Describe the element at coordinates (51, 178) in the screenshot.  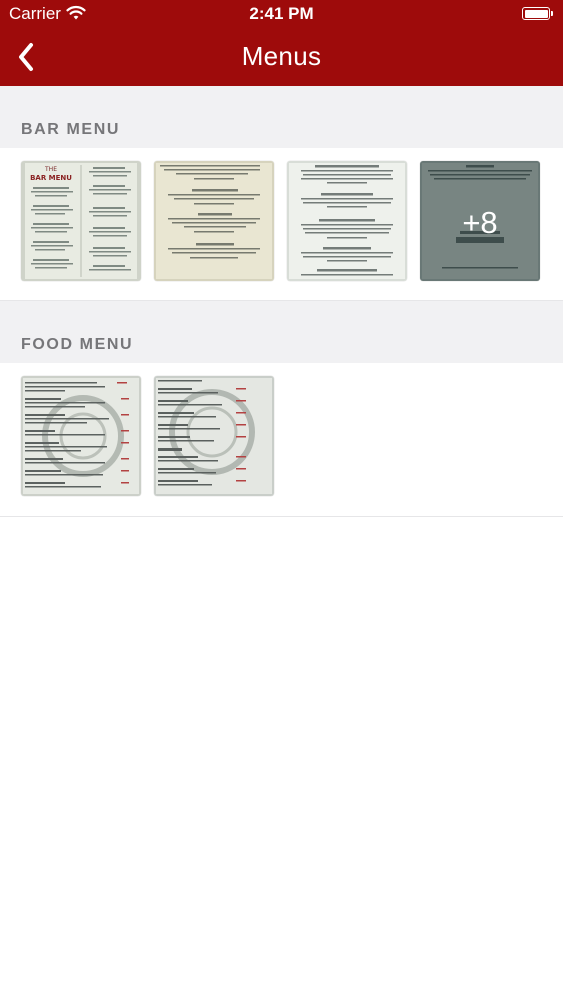
I see `svg-text: BAR MENU` at that location.